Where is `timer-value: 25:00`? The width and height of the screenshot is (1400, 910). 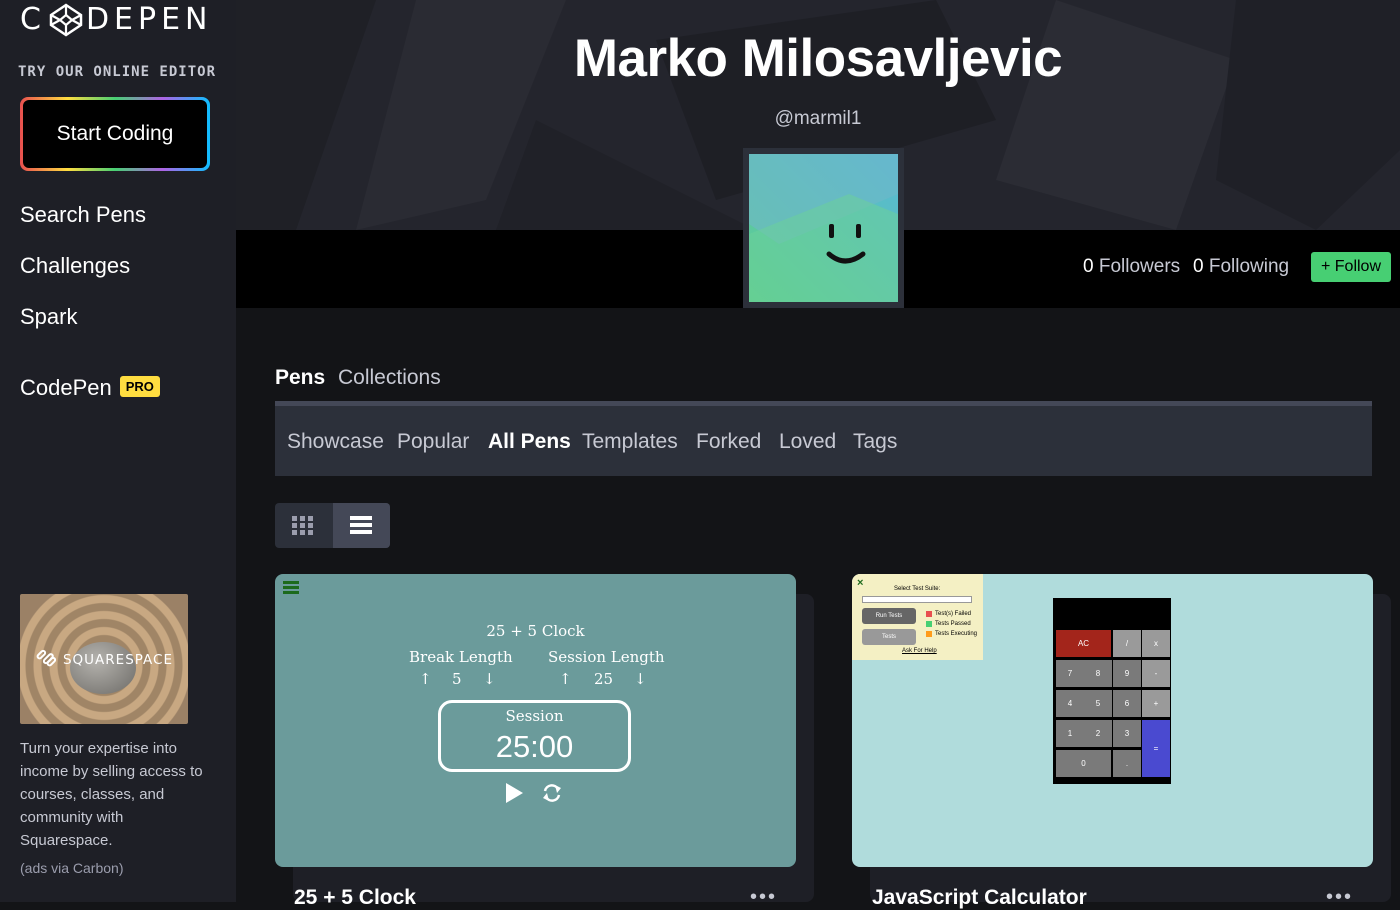
timer-value: 25:00 is located at coordinates (534, 746).